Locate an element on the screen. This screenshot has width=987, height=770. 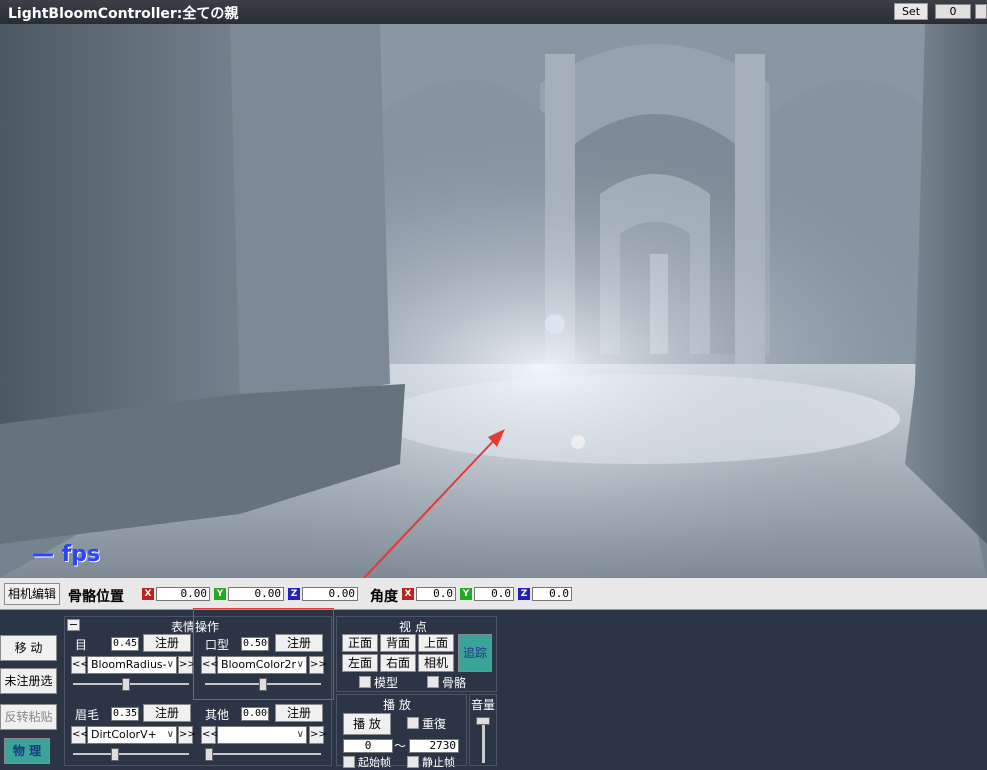
other-slider-thumb is located at coordinates (209, 754).